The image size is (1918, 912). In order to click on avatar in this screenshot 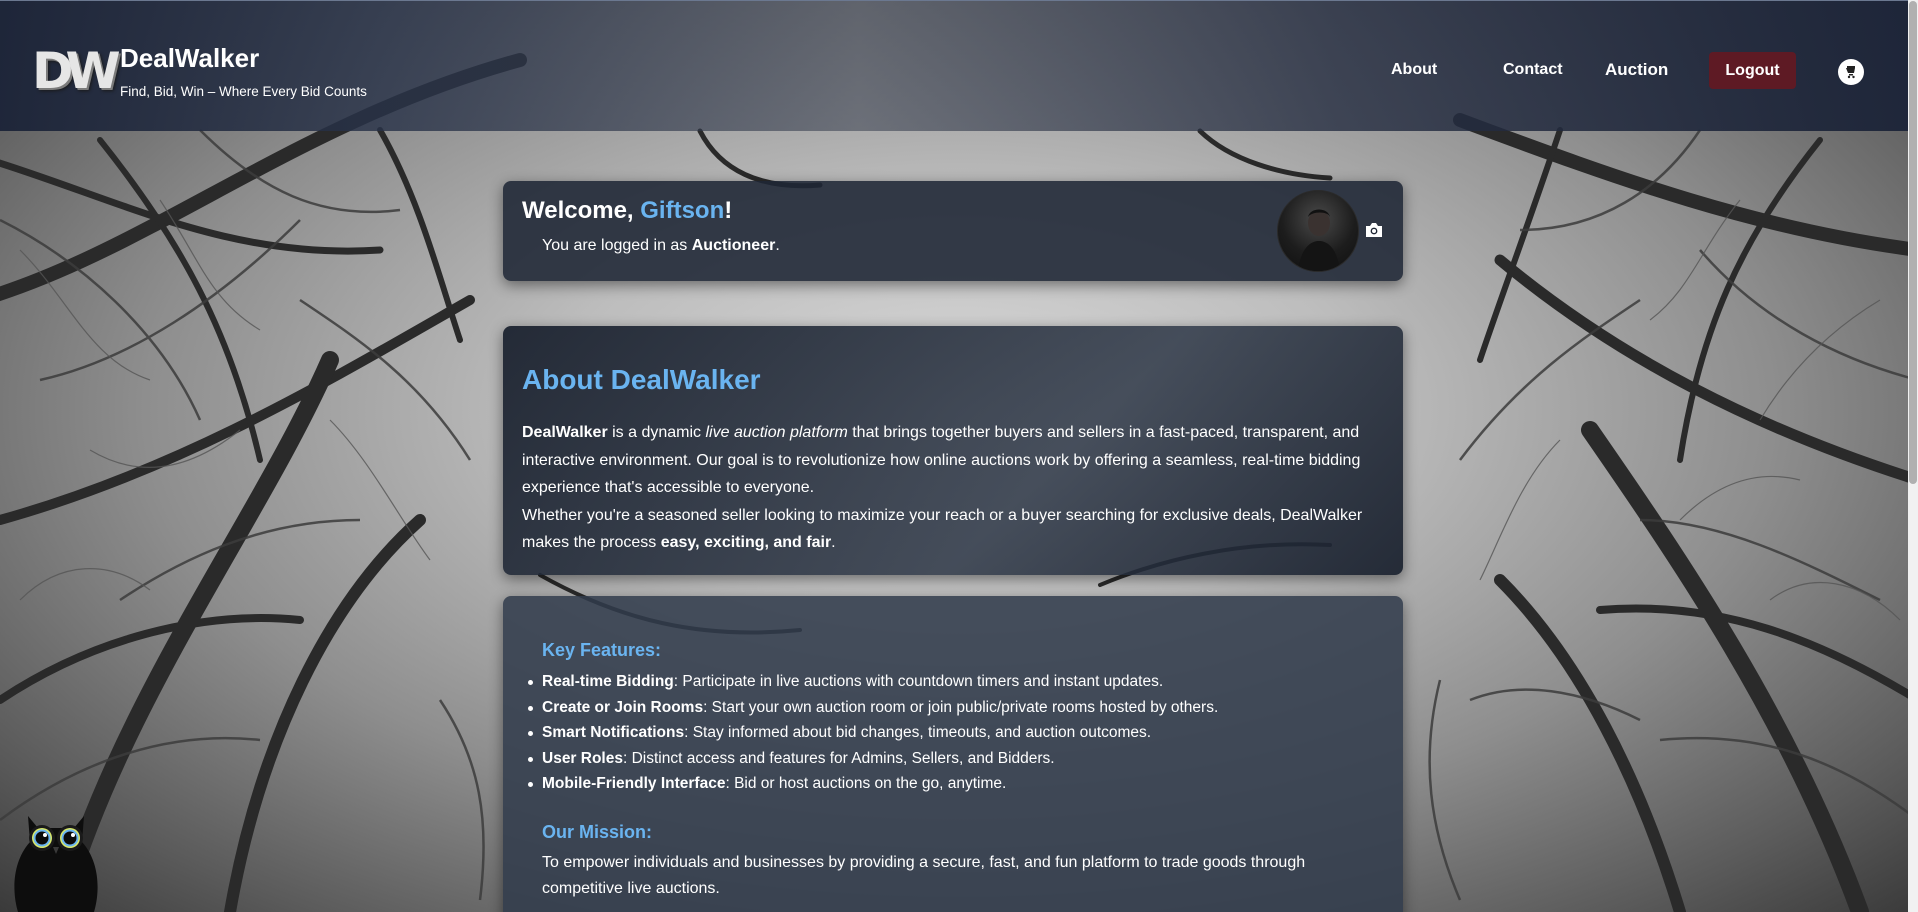, I will do `click(1318, 231)`.